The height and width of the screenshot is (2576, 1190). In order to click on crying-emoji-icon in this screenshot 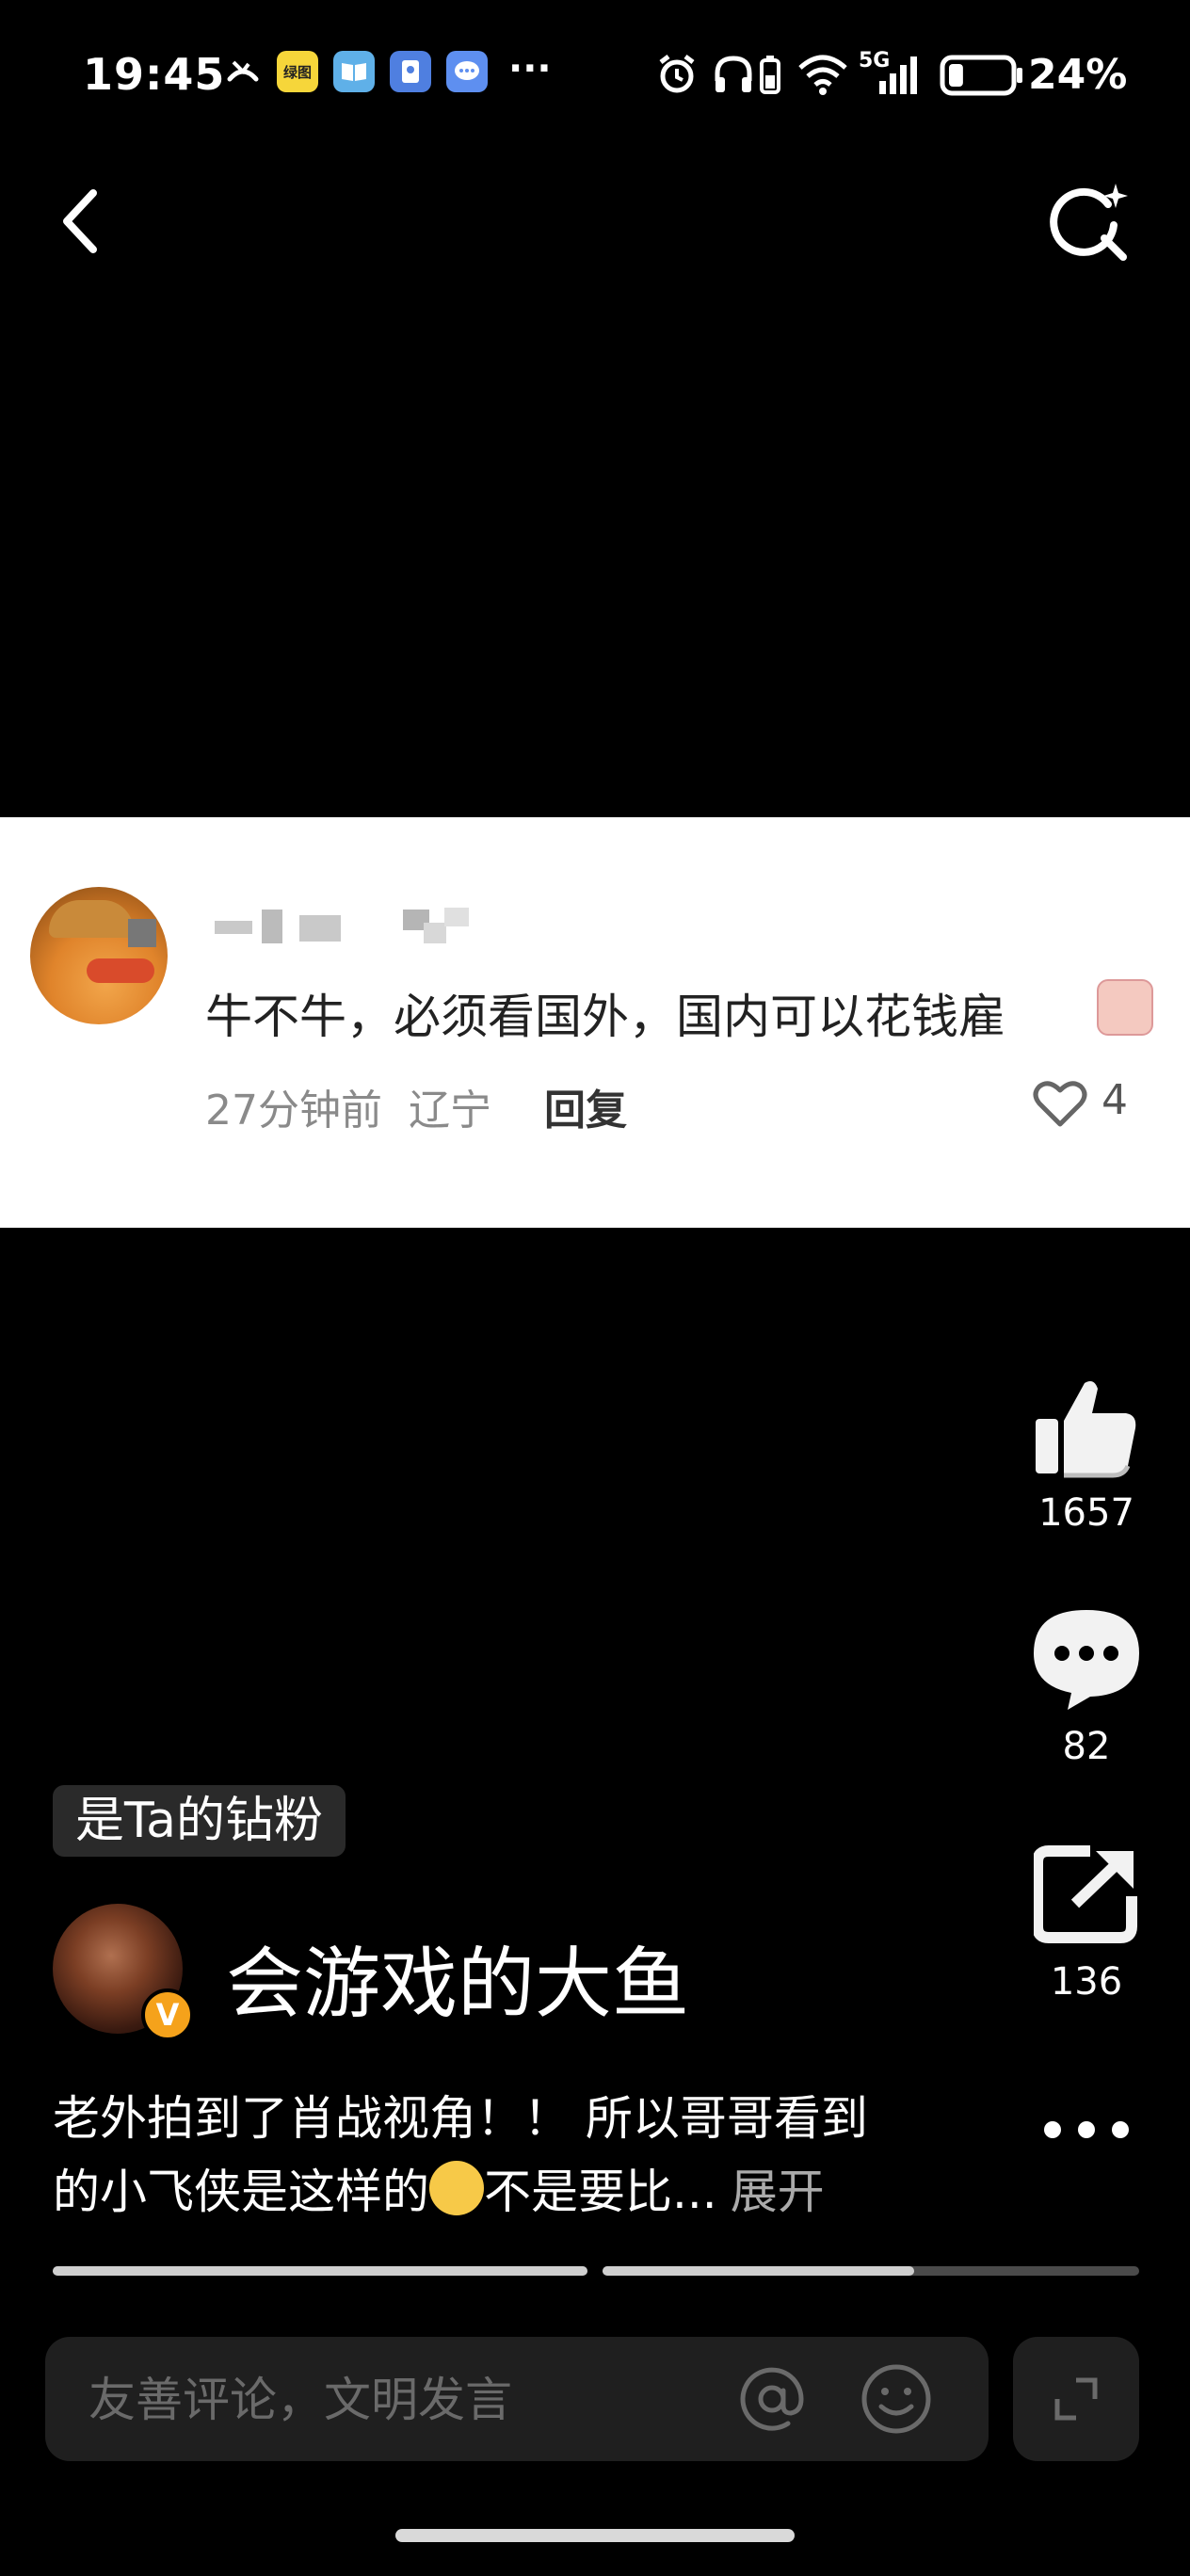, I will do `click(1125, 1007)`.